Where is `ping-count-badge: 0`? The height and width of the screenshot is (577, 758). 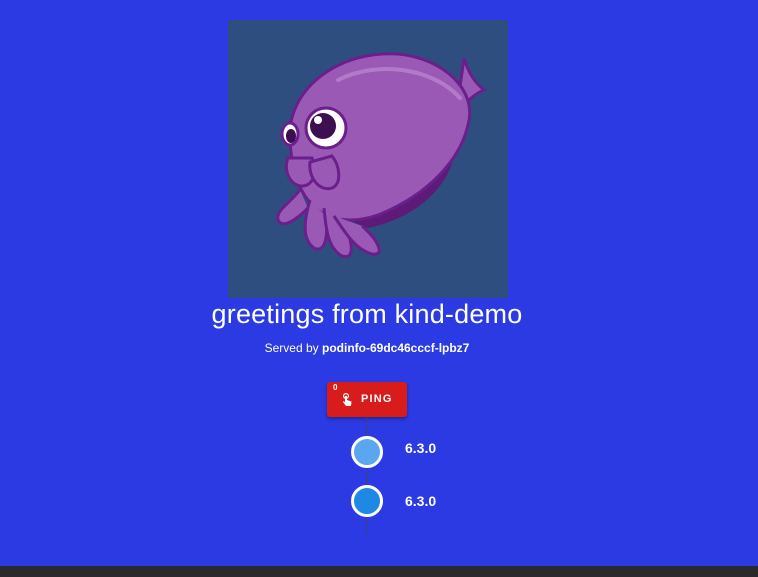
ping-count-badge: 0 is located at coordinates (335, 387).